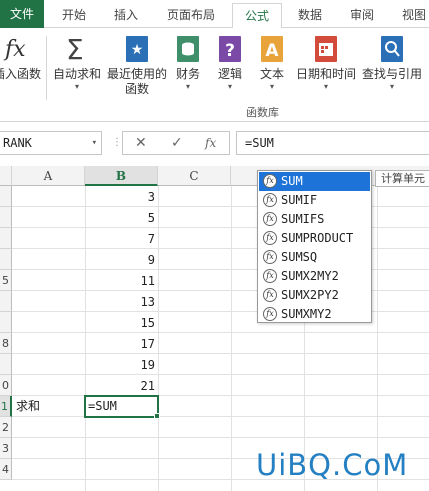 This screenshot has height=491, width=429. What do you see at coordinates (6, 385) in the screenshot?
I see `row-header: 0` at bounding box center [6, 385].